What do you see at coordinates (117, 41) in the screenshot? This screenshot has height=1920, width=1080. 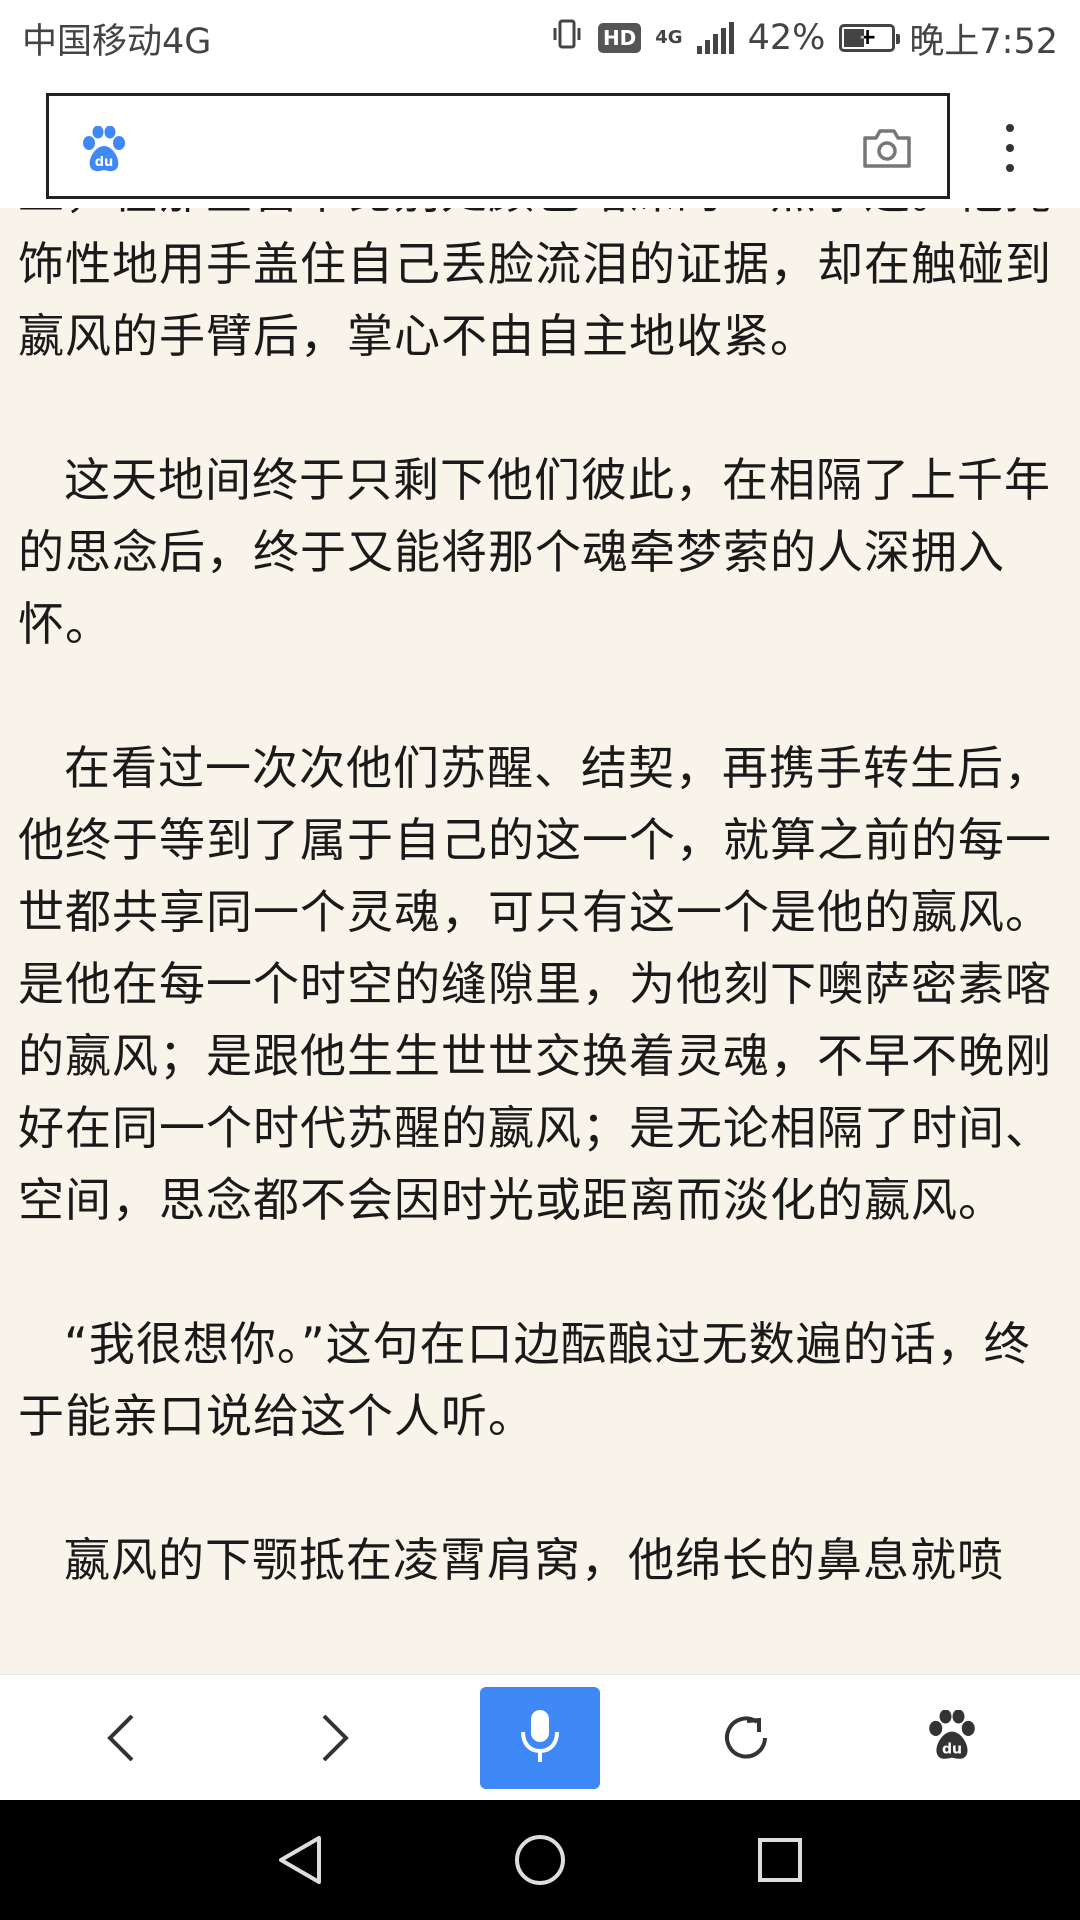 I see `carrier-label: 中国移动4G` at bounding box center [117, 41].